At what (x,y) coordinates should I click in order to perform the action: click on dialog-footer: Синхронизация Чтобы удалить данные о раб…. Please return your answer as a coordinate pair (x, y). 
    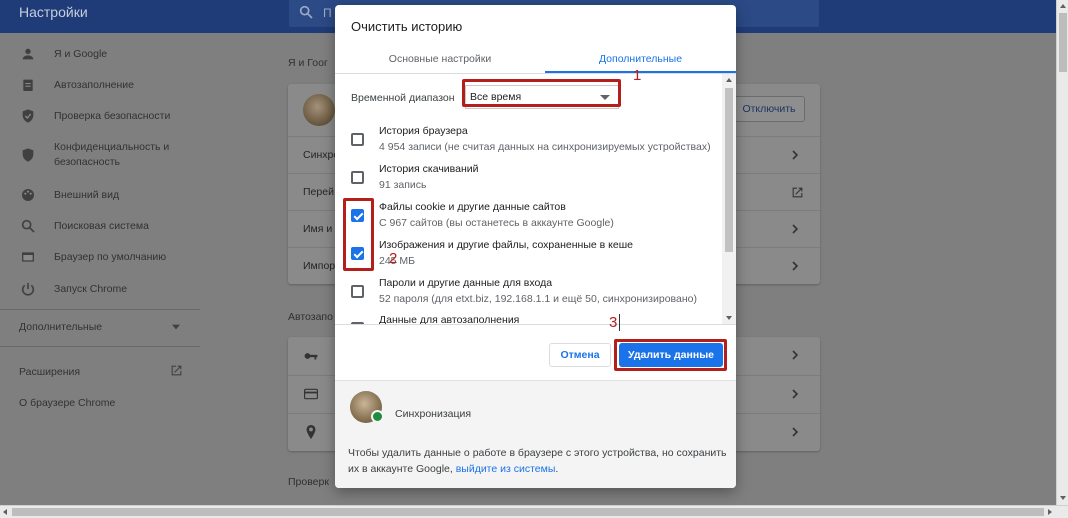
    Looking at the image, I should click on (535, 434).